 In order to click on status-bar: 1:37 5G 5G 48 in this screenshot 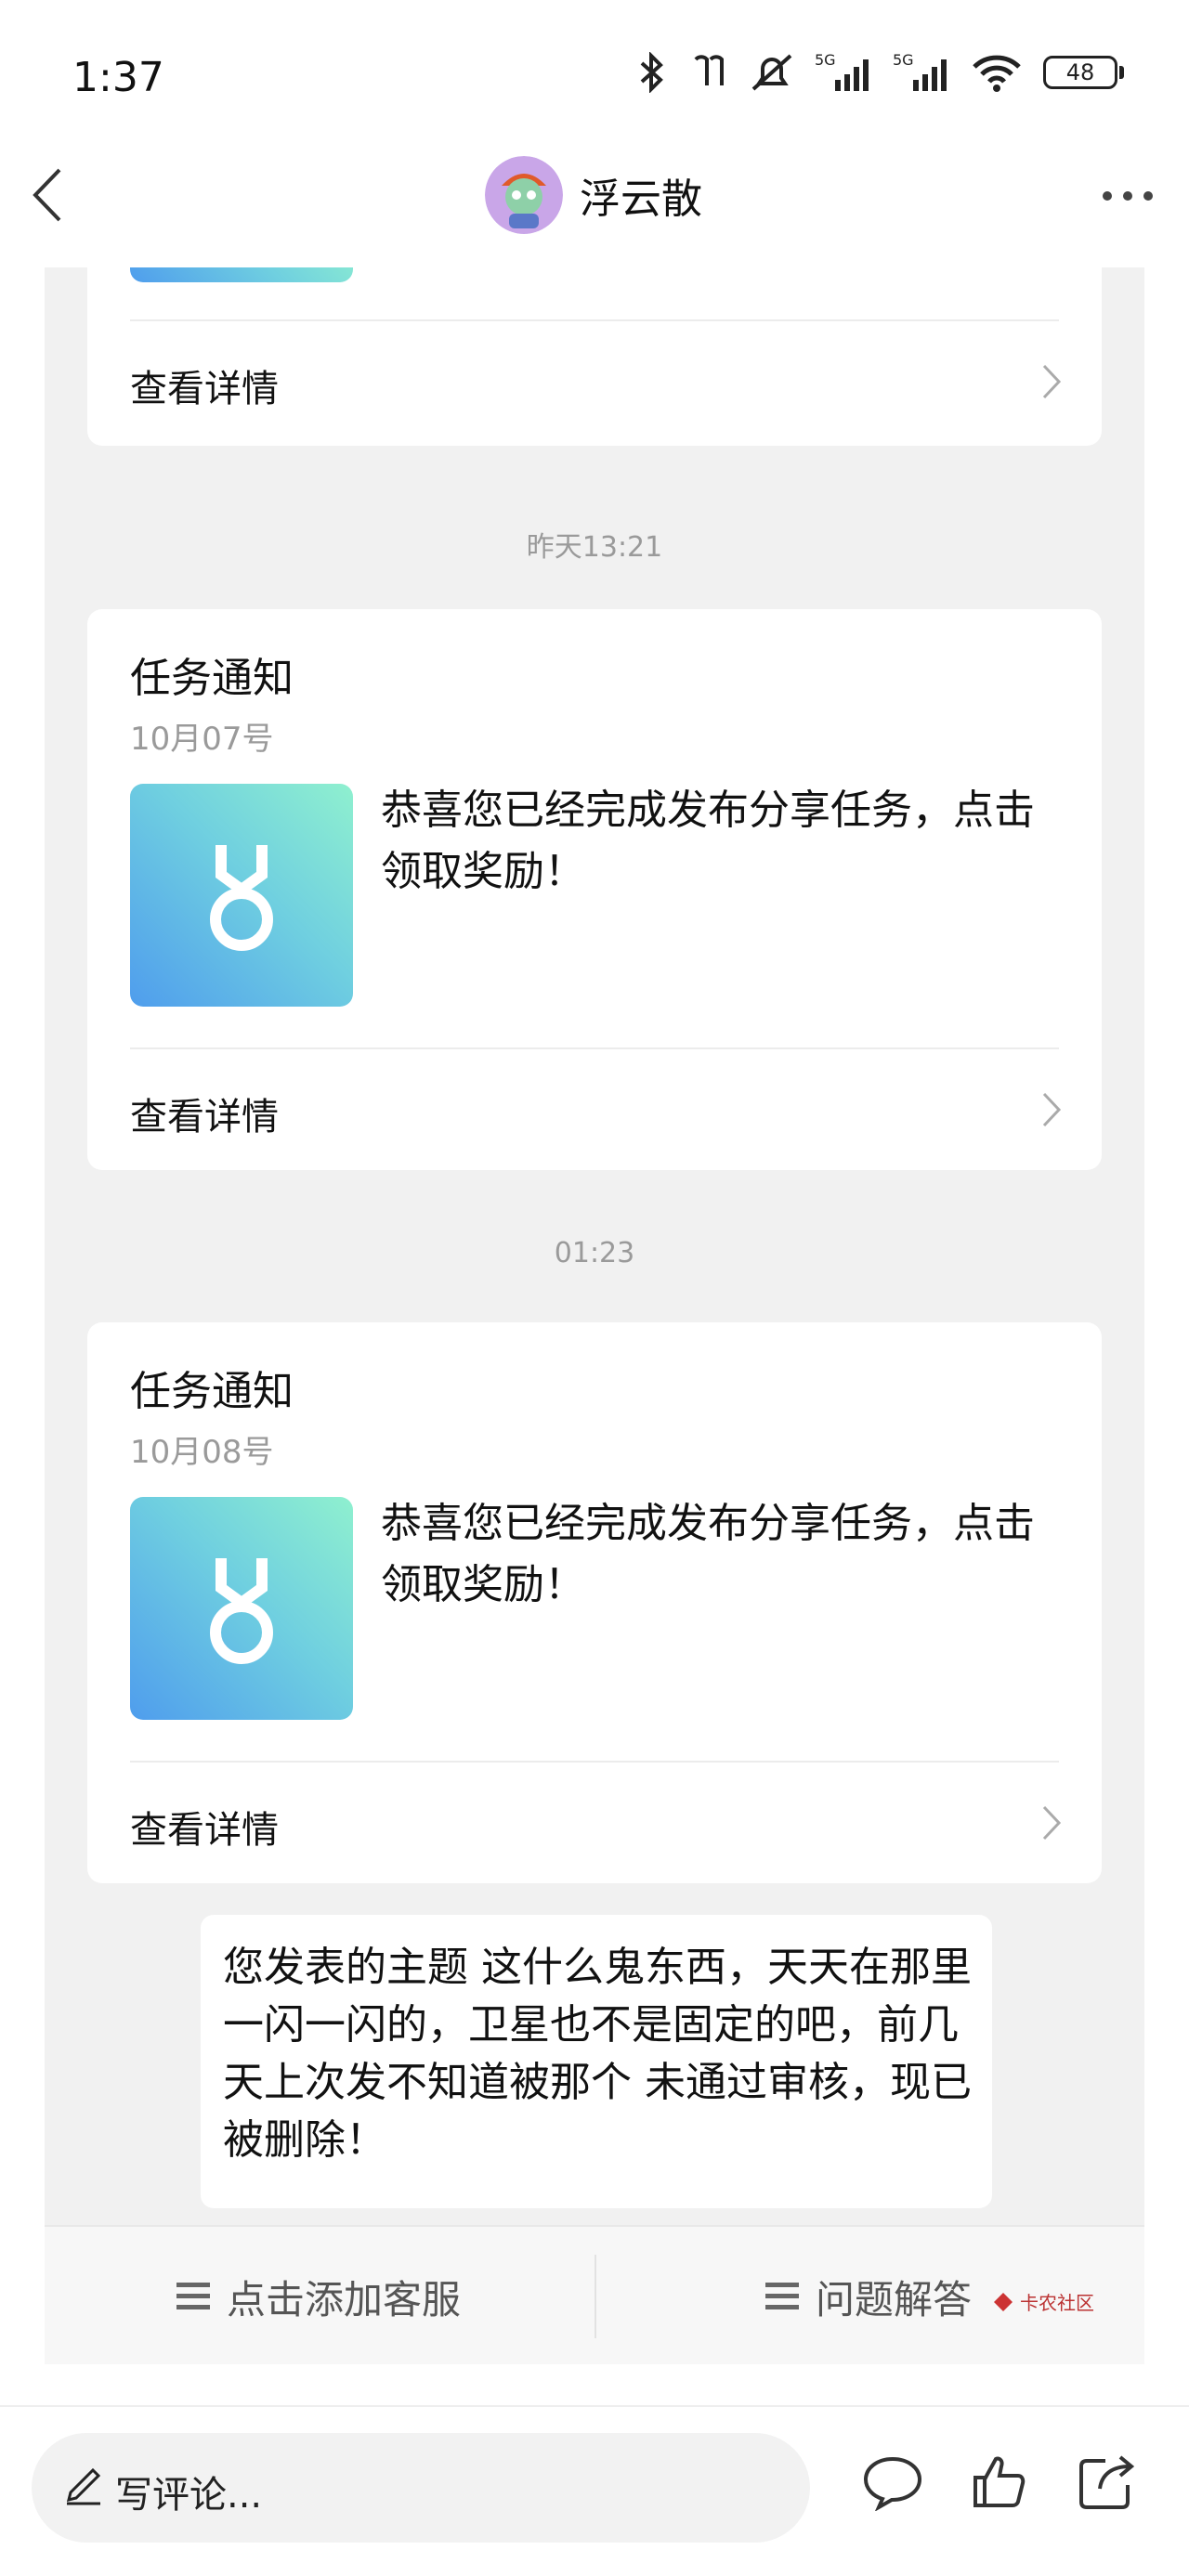, I will do `click(594, 75)`.